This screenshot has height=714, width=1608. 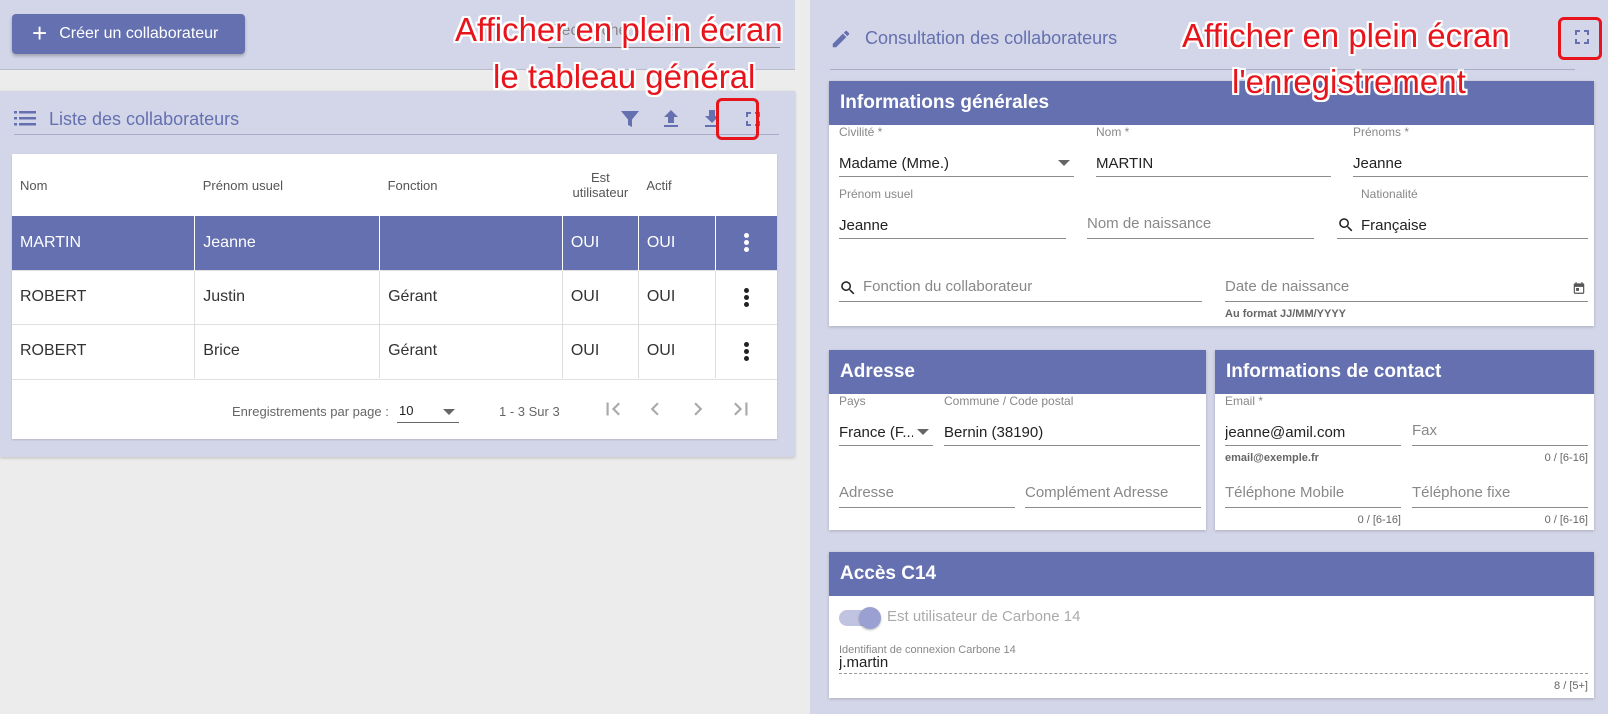 I want to click on record-title: Consultation des collaborateurs, so click(x=991, y=38).